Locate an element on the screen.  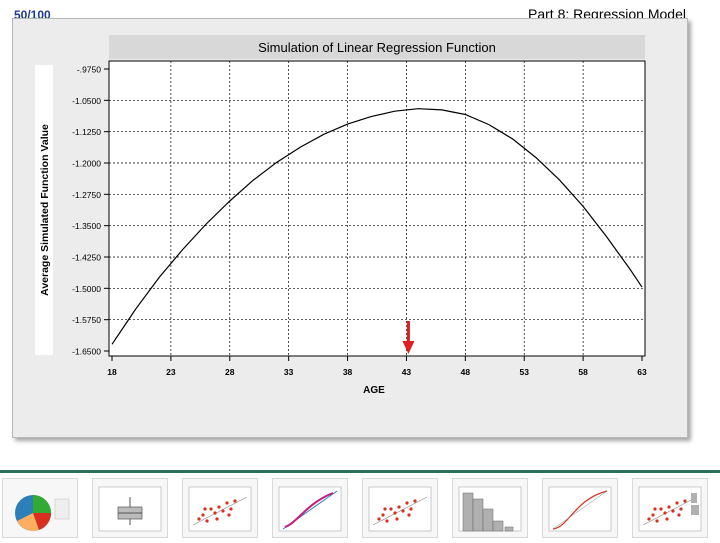
x-axis-label: AGE is located at coordinates (374, 390).